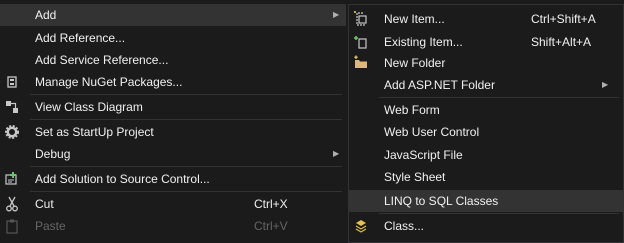  I want to click on submenu-item-linq-to-sql: LINQ to SQL Classes, so click(486, 201).